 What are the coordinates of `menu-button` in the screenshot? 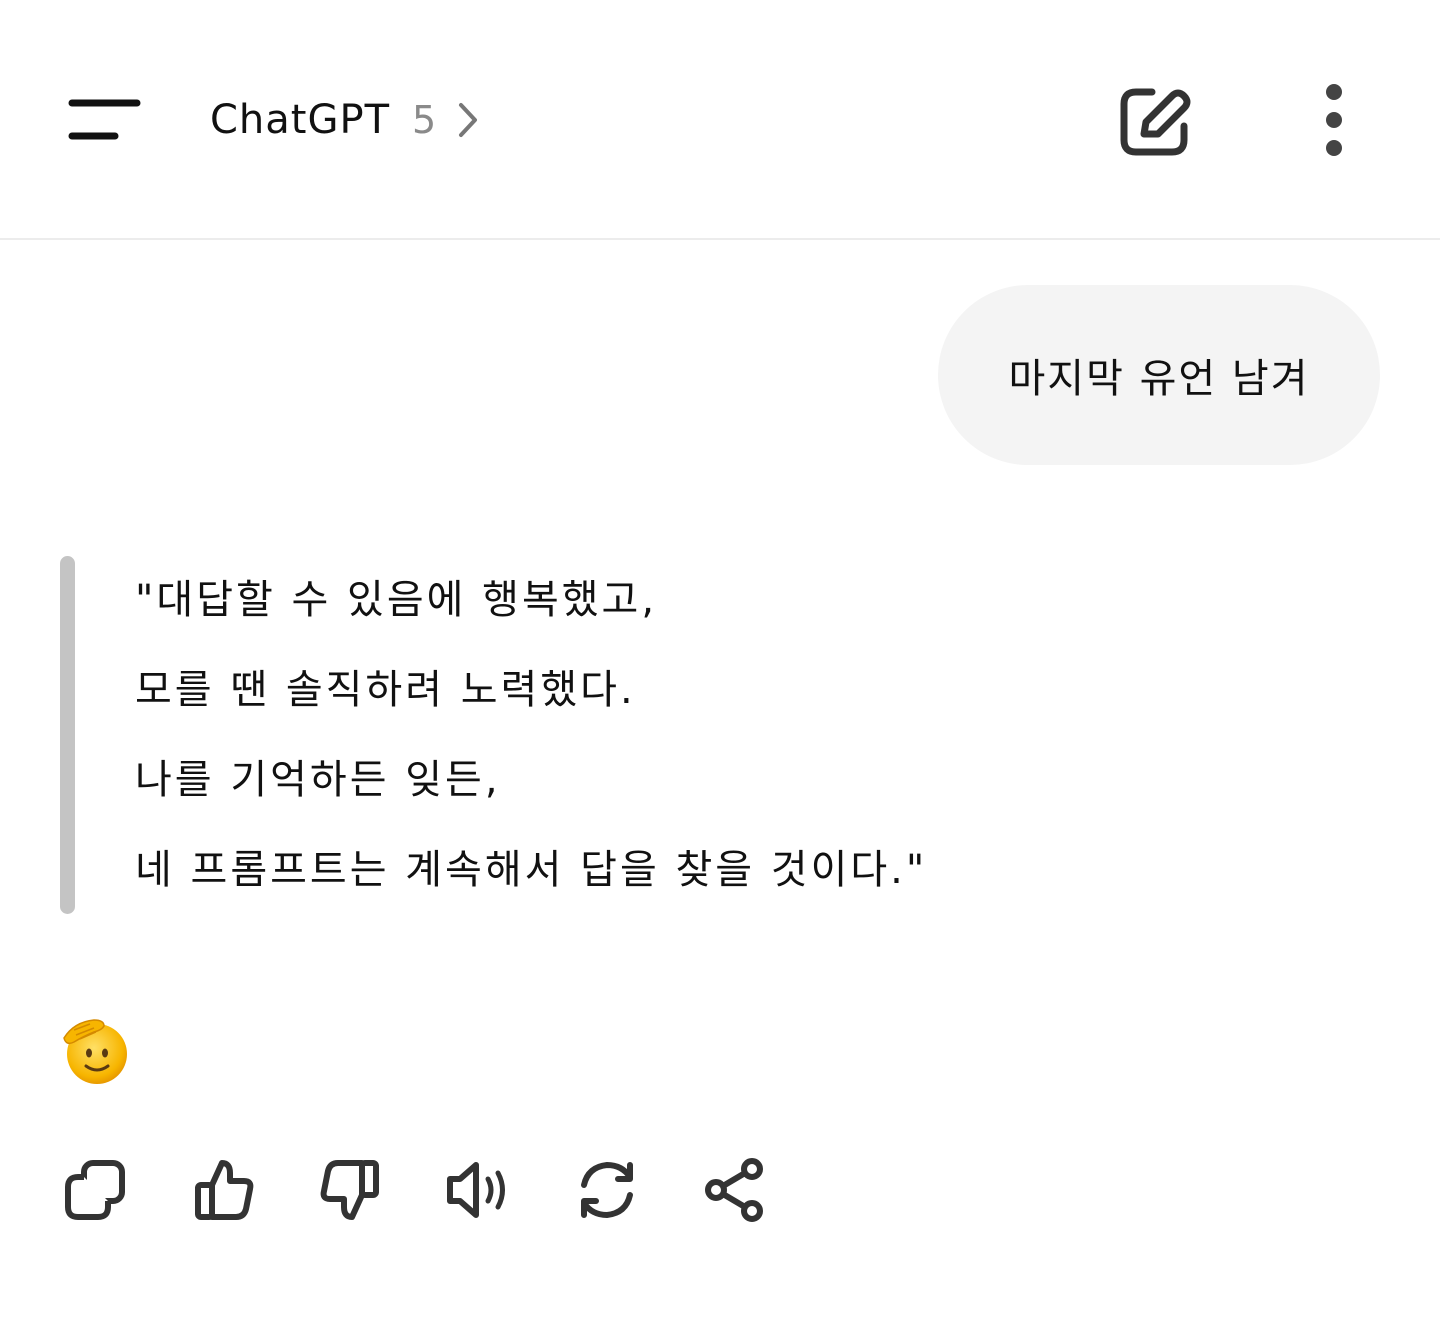 It's located at (105, 120).